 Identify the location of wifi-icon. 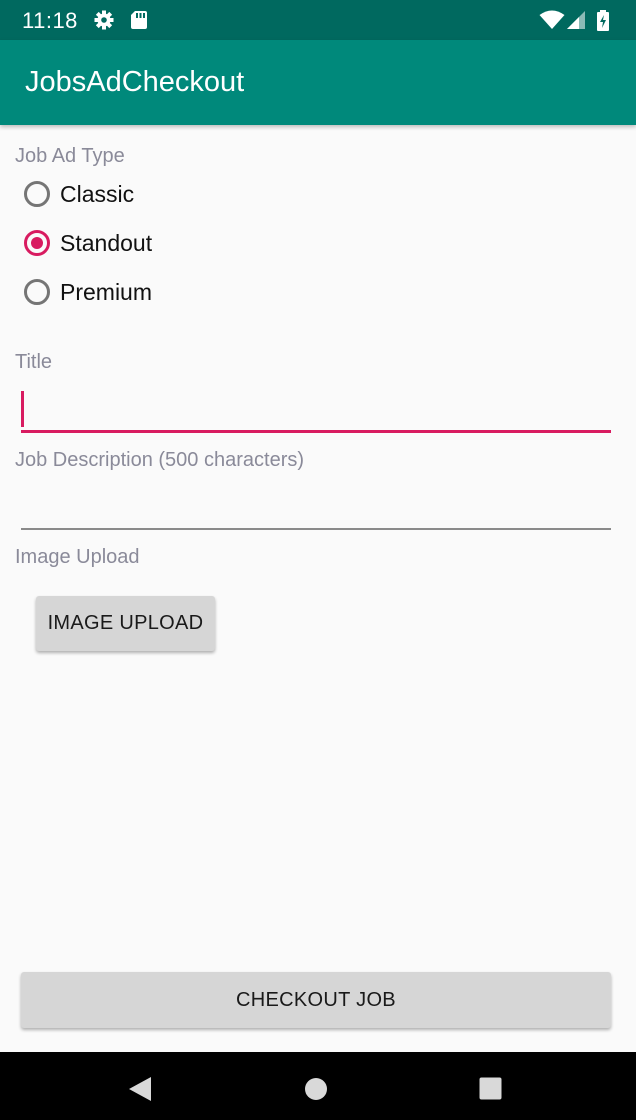
(552, 20).